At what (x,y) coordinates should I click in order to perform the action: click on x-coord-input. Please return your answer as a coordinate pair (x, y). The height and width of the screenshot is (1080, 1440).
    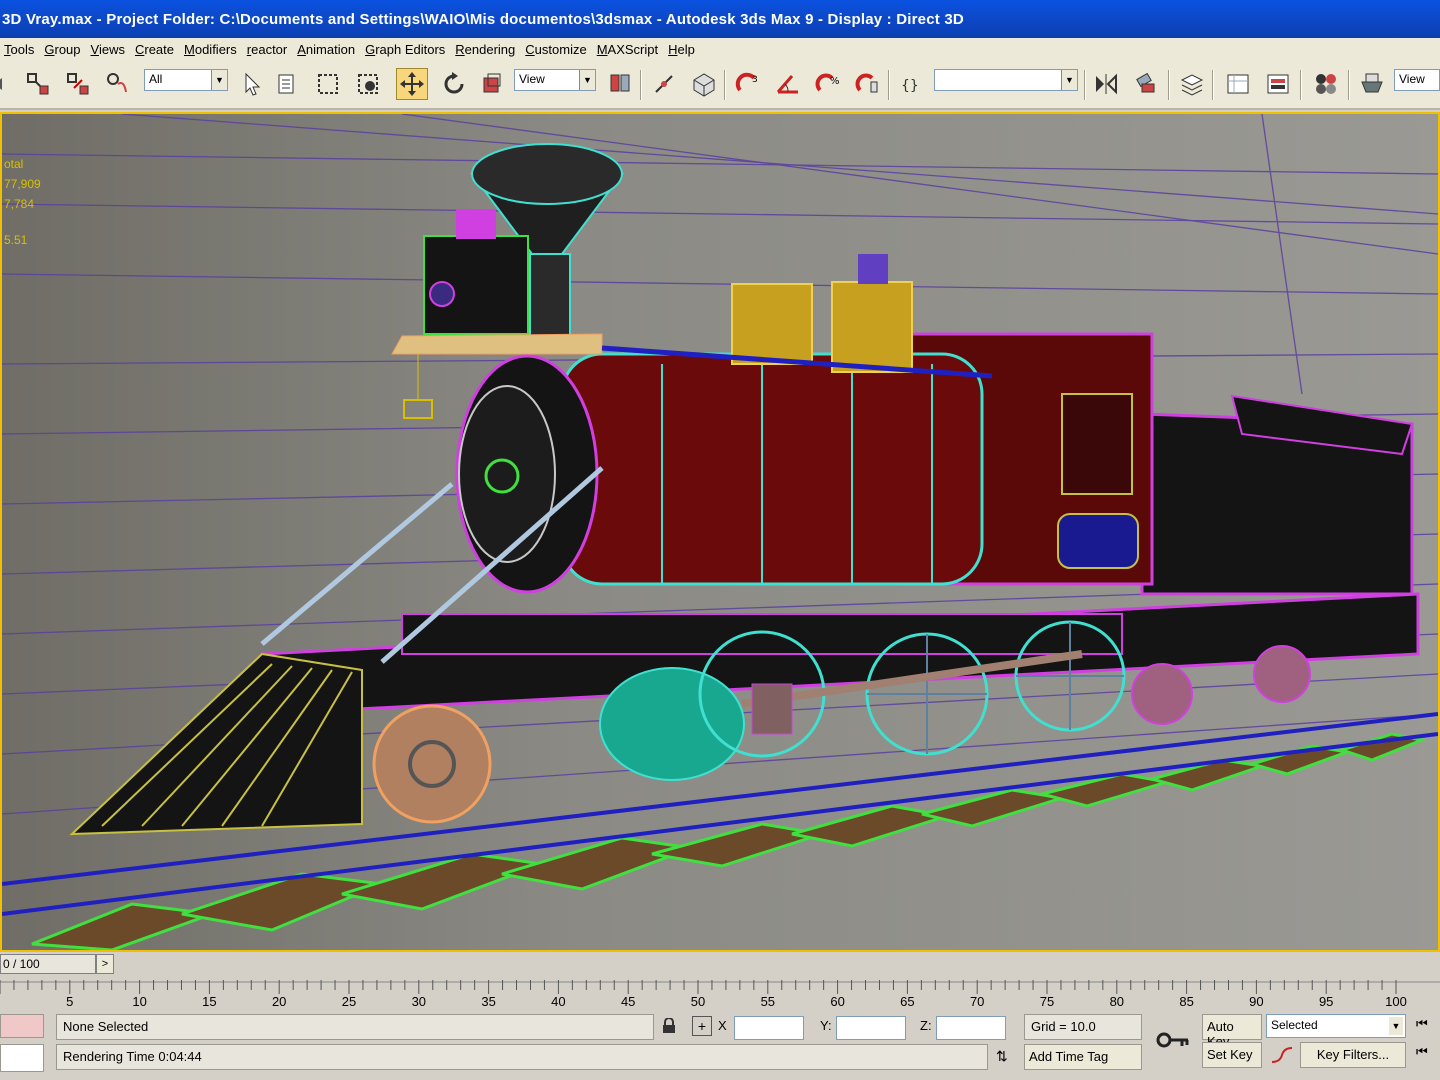
    Looking at the image, I should click on (769, 1028).